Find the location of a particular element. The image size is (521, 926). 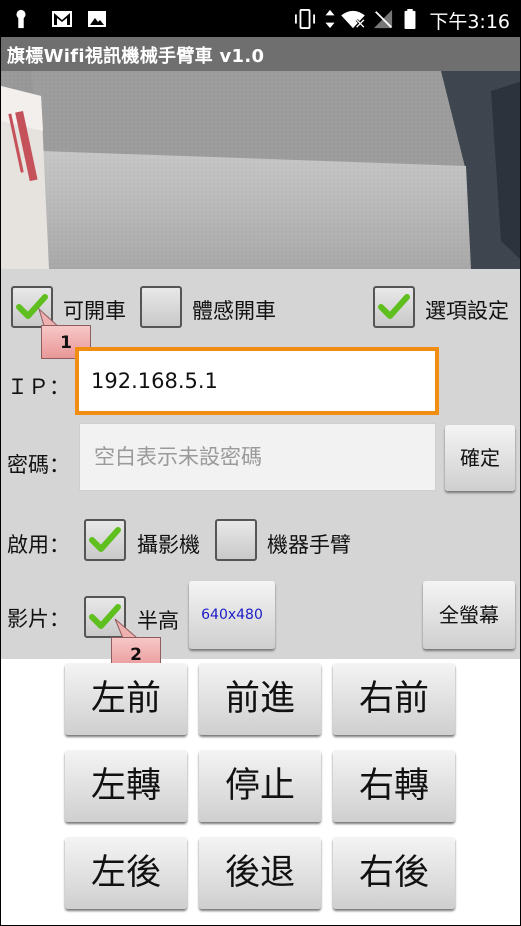

keyhole-icon is located at coordinates (21, 19).